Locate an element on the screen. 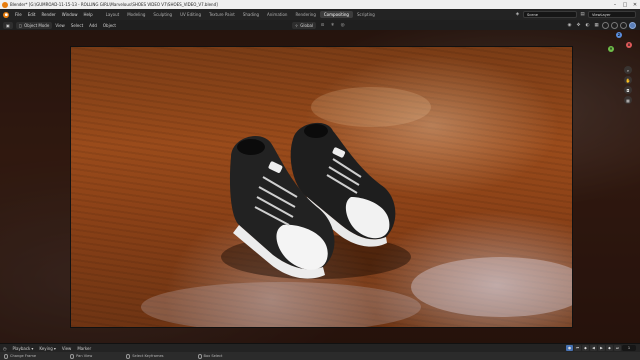 This screenshot has width=640, height=360. pan-hand-icon: ✋ is located at coordinates (628, 80).